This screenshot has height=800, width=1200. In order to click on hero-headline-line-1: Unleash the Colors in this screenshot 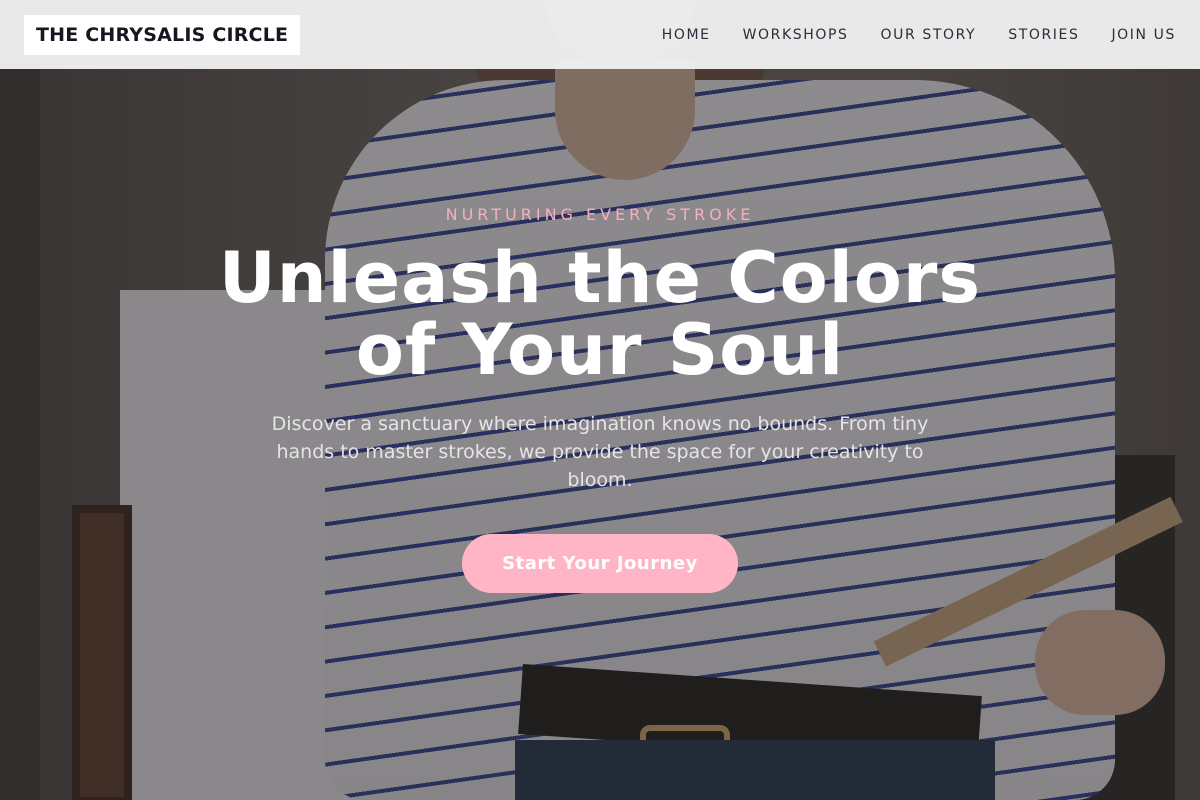, I will do `click(600, 278)`.